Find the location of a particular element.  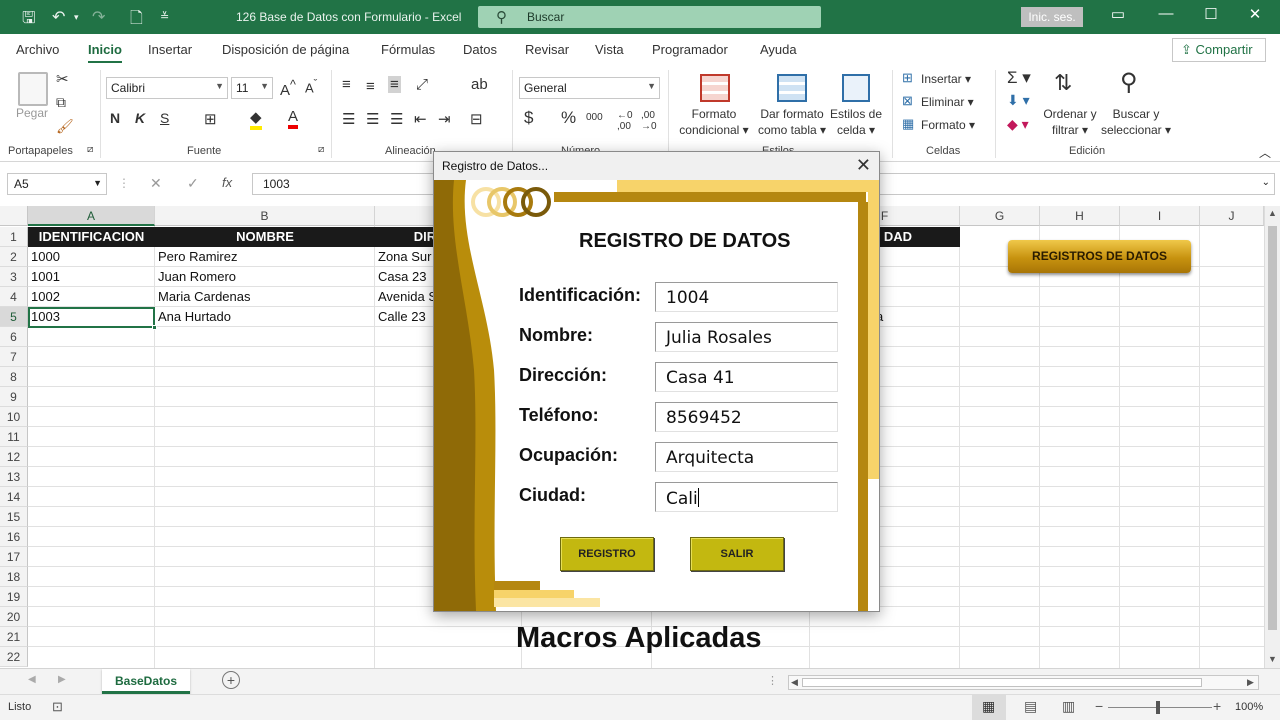

row-header: 2 is located at coordinates (14, 257).